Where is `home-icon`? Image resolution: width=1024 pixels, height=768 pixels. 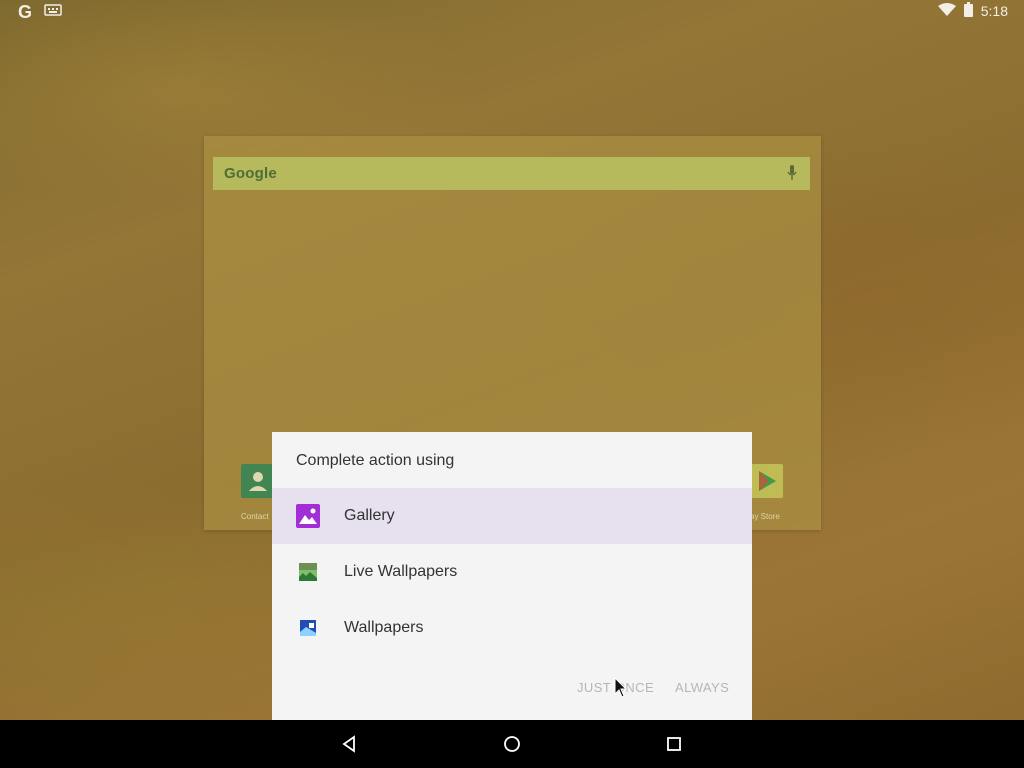 home-icon is located at coordinates (512, 744).